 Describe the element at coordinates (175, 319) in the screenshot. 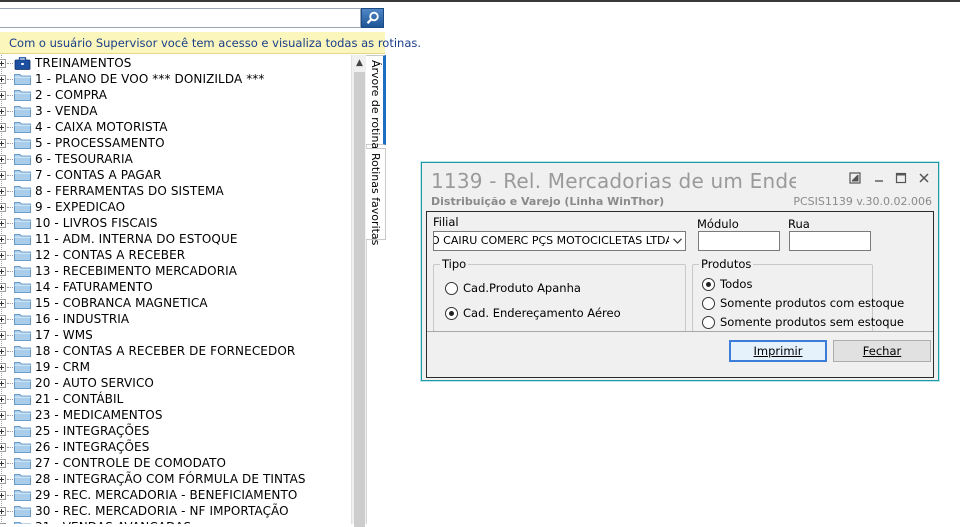

I see `tree-item: 16 - INDUSTRIA` at that location.